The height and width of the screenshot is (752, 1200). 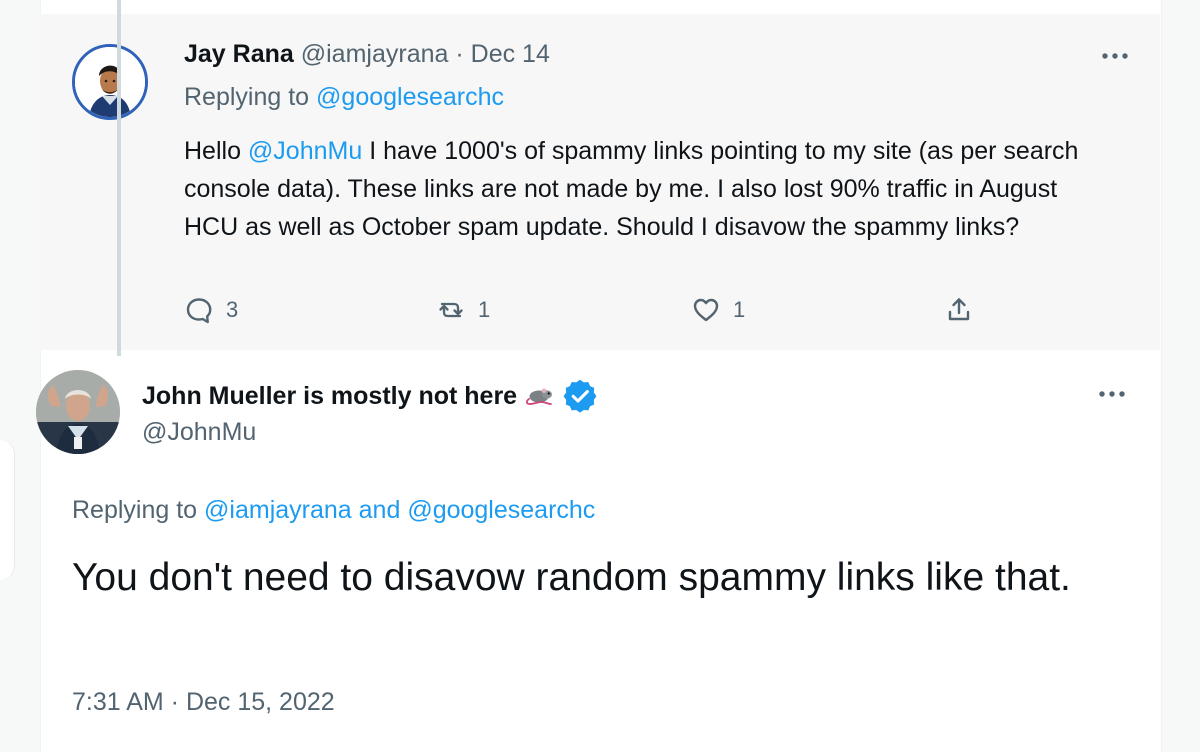 I want to click on parent-date: Dec 14, so click(x=510, y=54).